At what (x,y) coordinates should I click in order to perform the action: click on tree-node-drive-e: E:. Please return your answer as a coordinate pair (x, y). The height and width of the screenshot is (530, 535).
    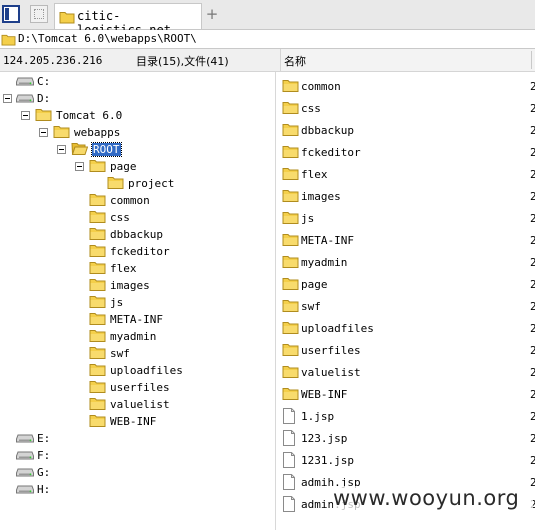
    Looking at the image, I should click on (135, 438).